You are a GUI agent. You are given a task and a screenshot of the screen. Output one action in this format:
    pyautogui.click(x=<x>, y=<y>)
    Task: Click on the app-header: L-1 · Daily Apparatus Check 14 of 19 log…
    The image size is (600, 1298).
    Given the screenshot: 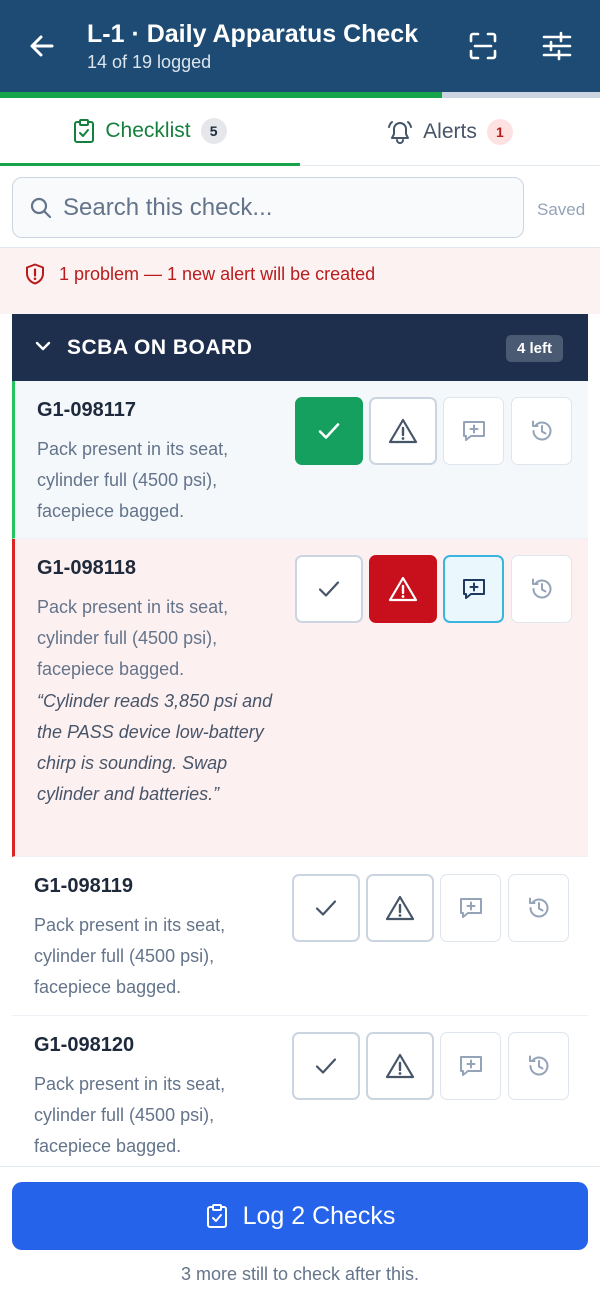 What is the action you would take?
    pyautogui.click(x=300, y=46)
    